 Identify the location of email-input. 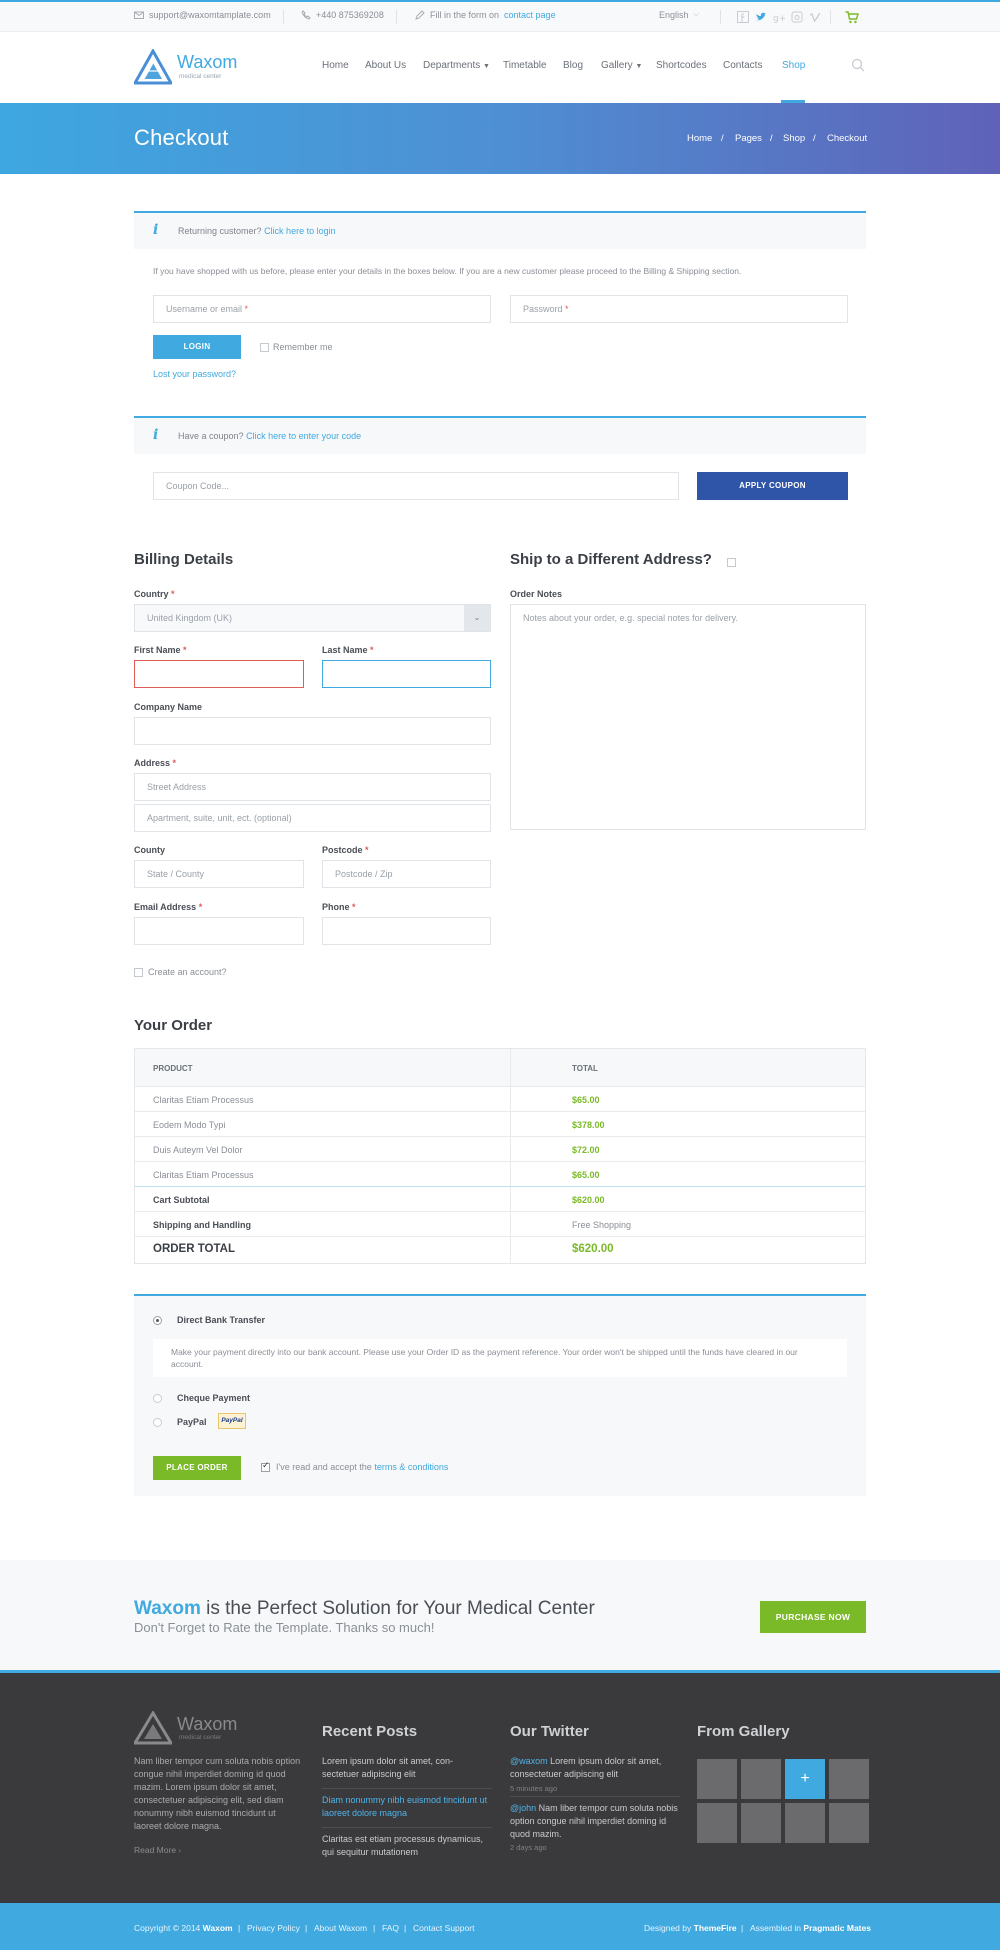
(219, 931).